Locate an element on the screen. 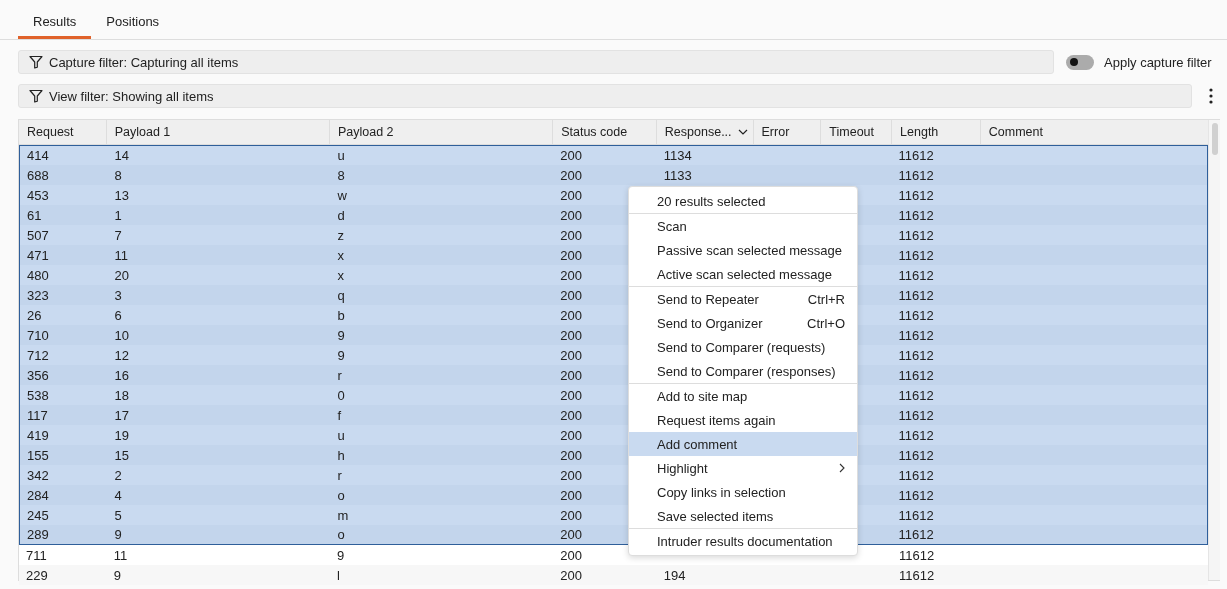 This screenshot has width=1227, height=589. table-cell: d is located at coordinates (341, 215).